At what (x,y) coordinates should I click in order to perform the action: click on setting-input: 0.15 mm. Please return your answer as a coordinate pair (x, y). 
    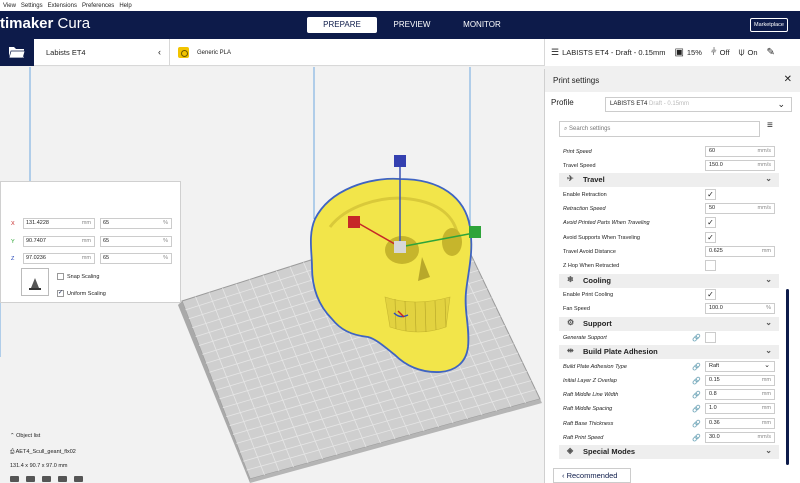
    Looking at the image, I should click on (740, 380).